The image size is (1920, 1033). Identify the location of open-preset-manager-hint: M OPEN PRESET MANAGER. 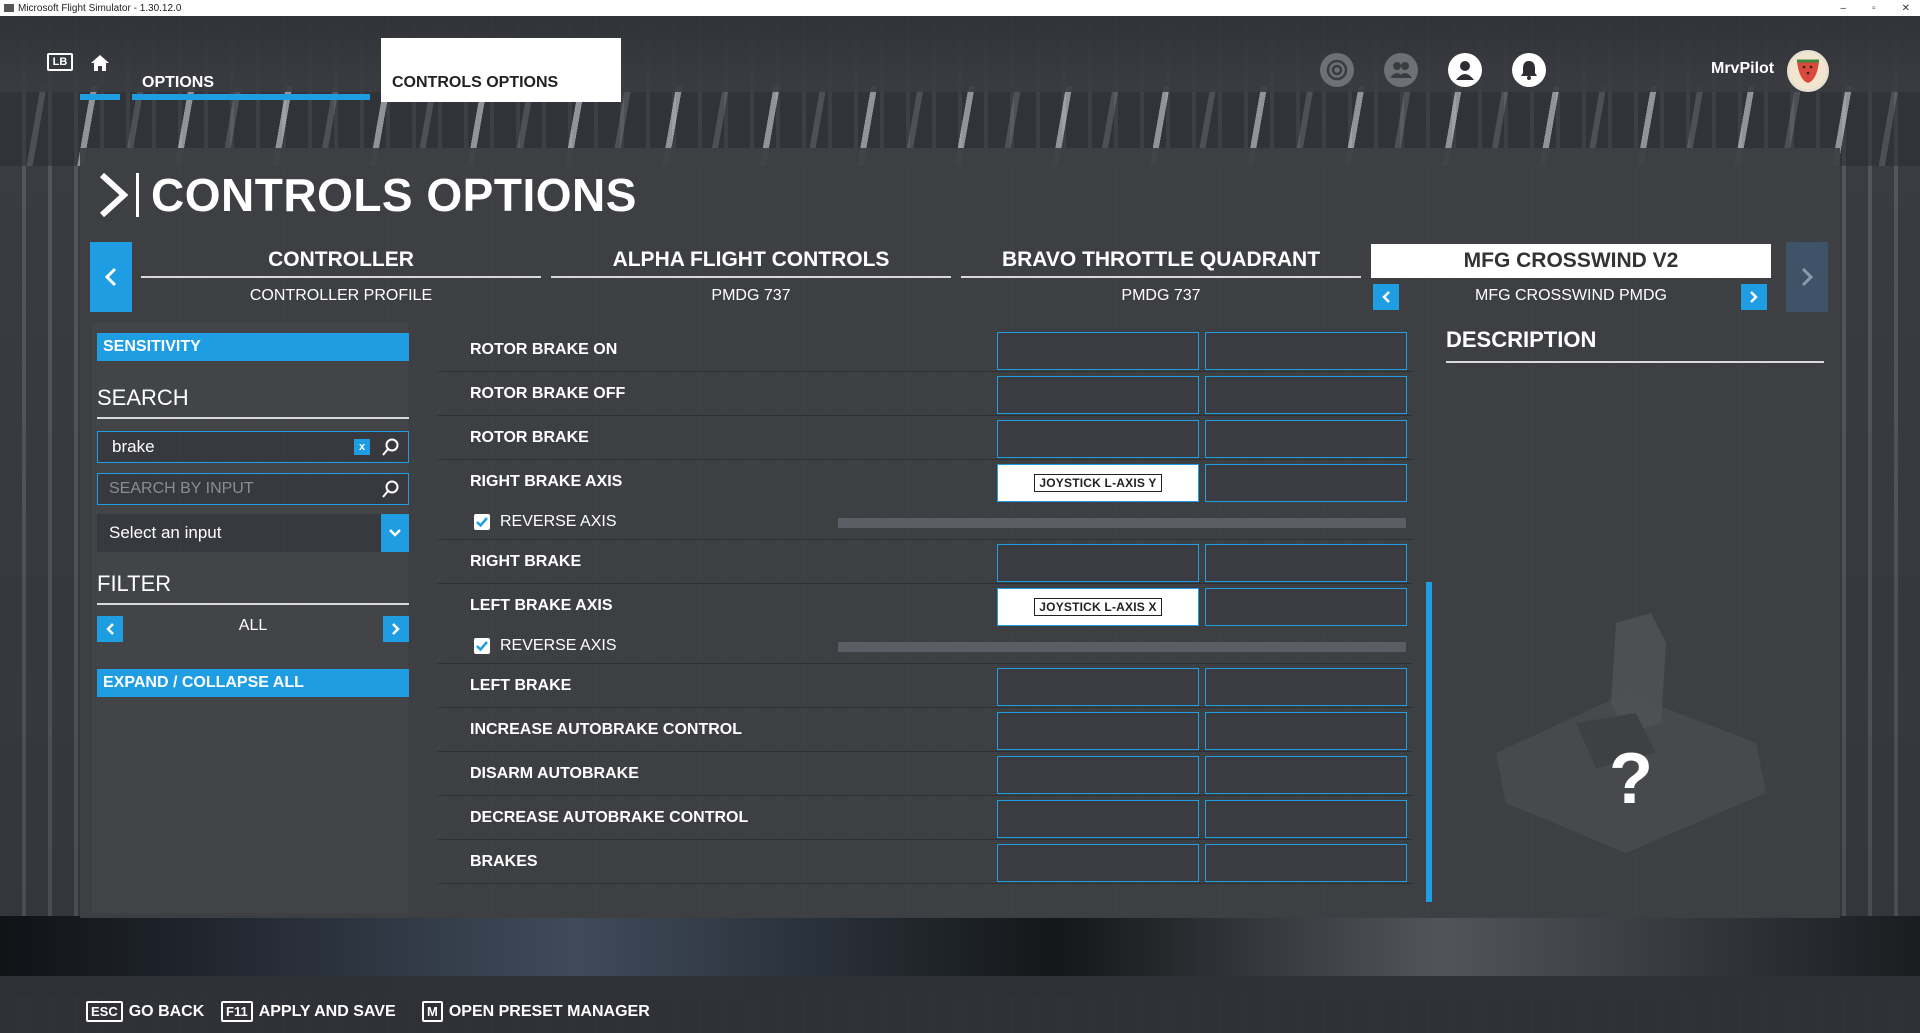
(536, 1011).